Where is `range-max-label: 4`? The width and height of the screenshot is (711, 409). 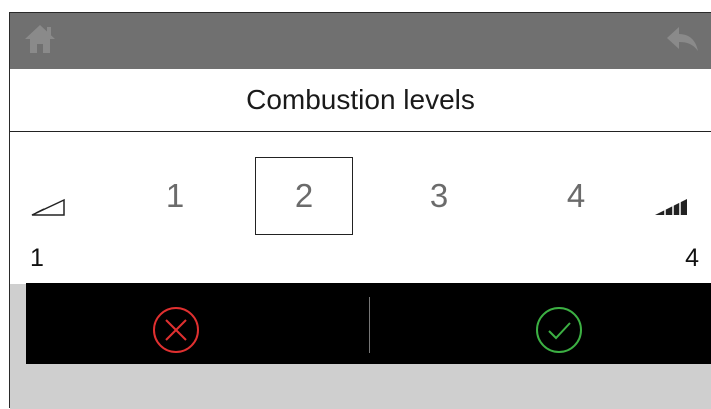 range-max-label: 4 is located at coordinates (692, 258).